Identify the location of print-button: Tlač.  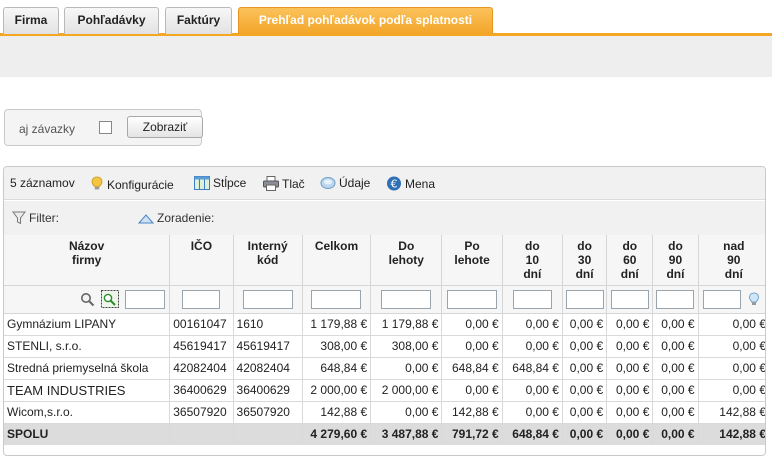
(284, 183).